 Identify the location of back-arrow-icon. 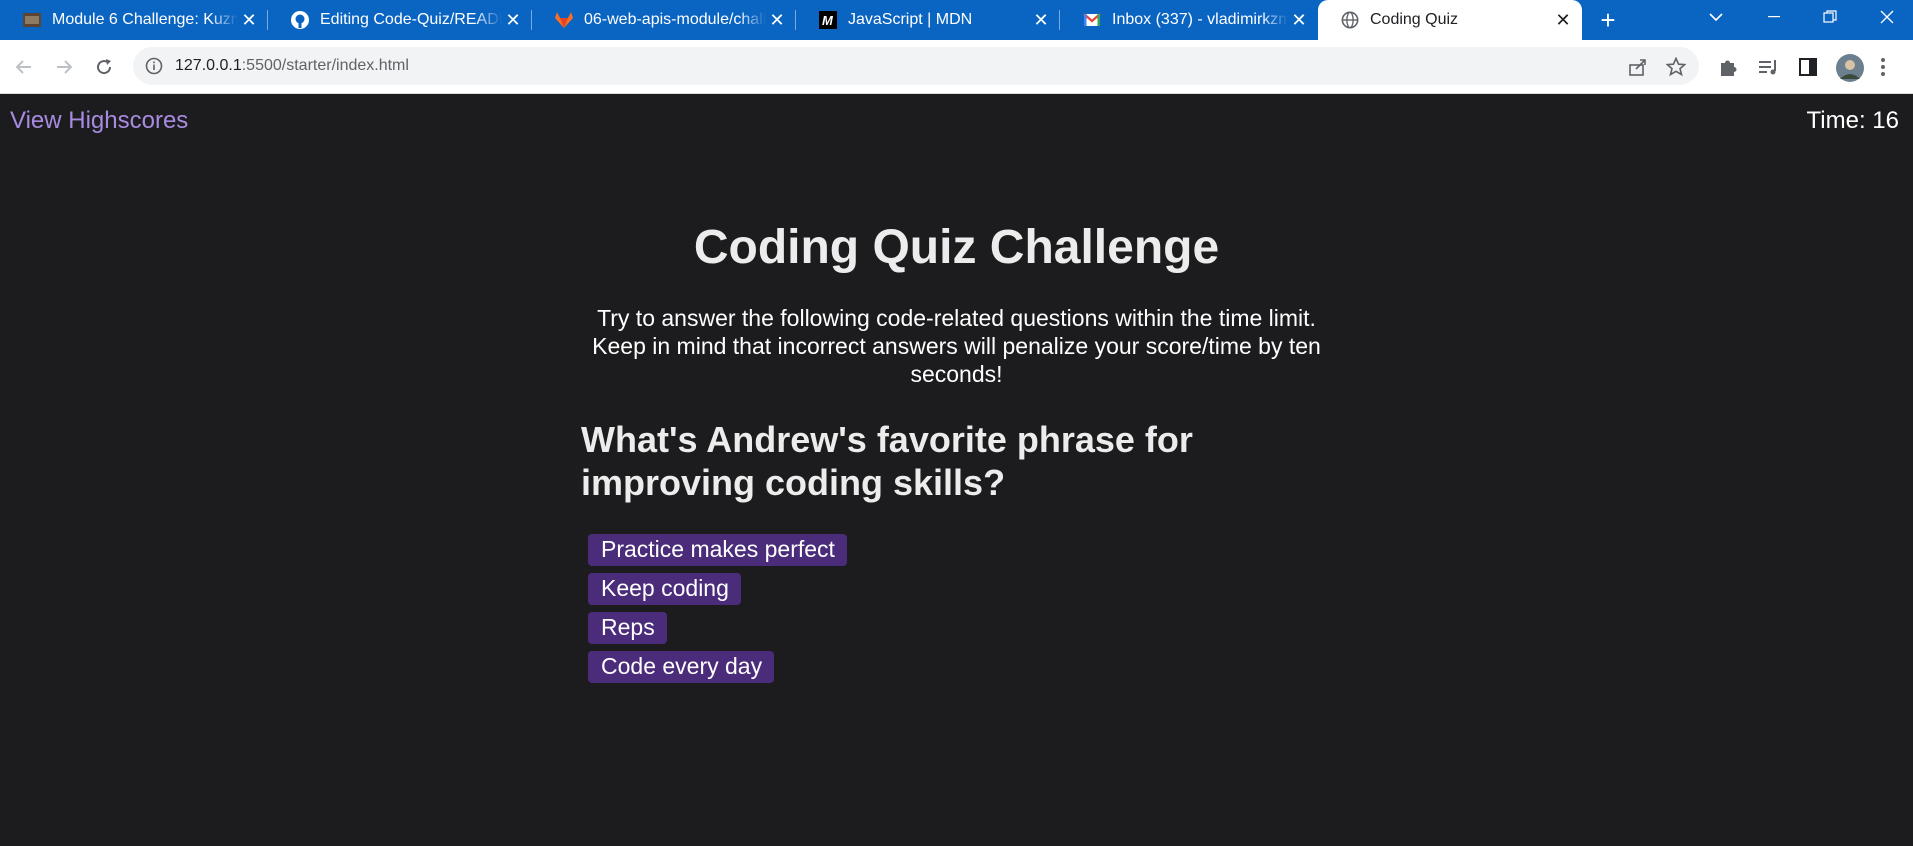
(24, 67).